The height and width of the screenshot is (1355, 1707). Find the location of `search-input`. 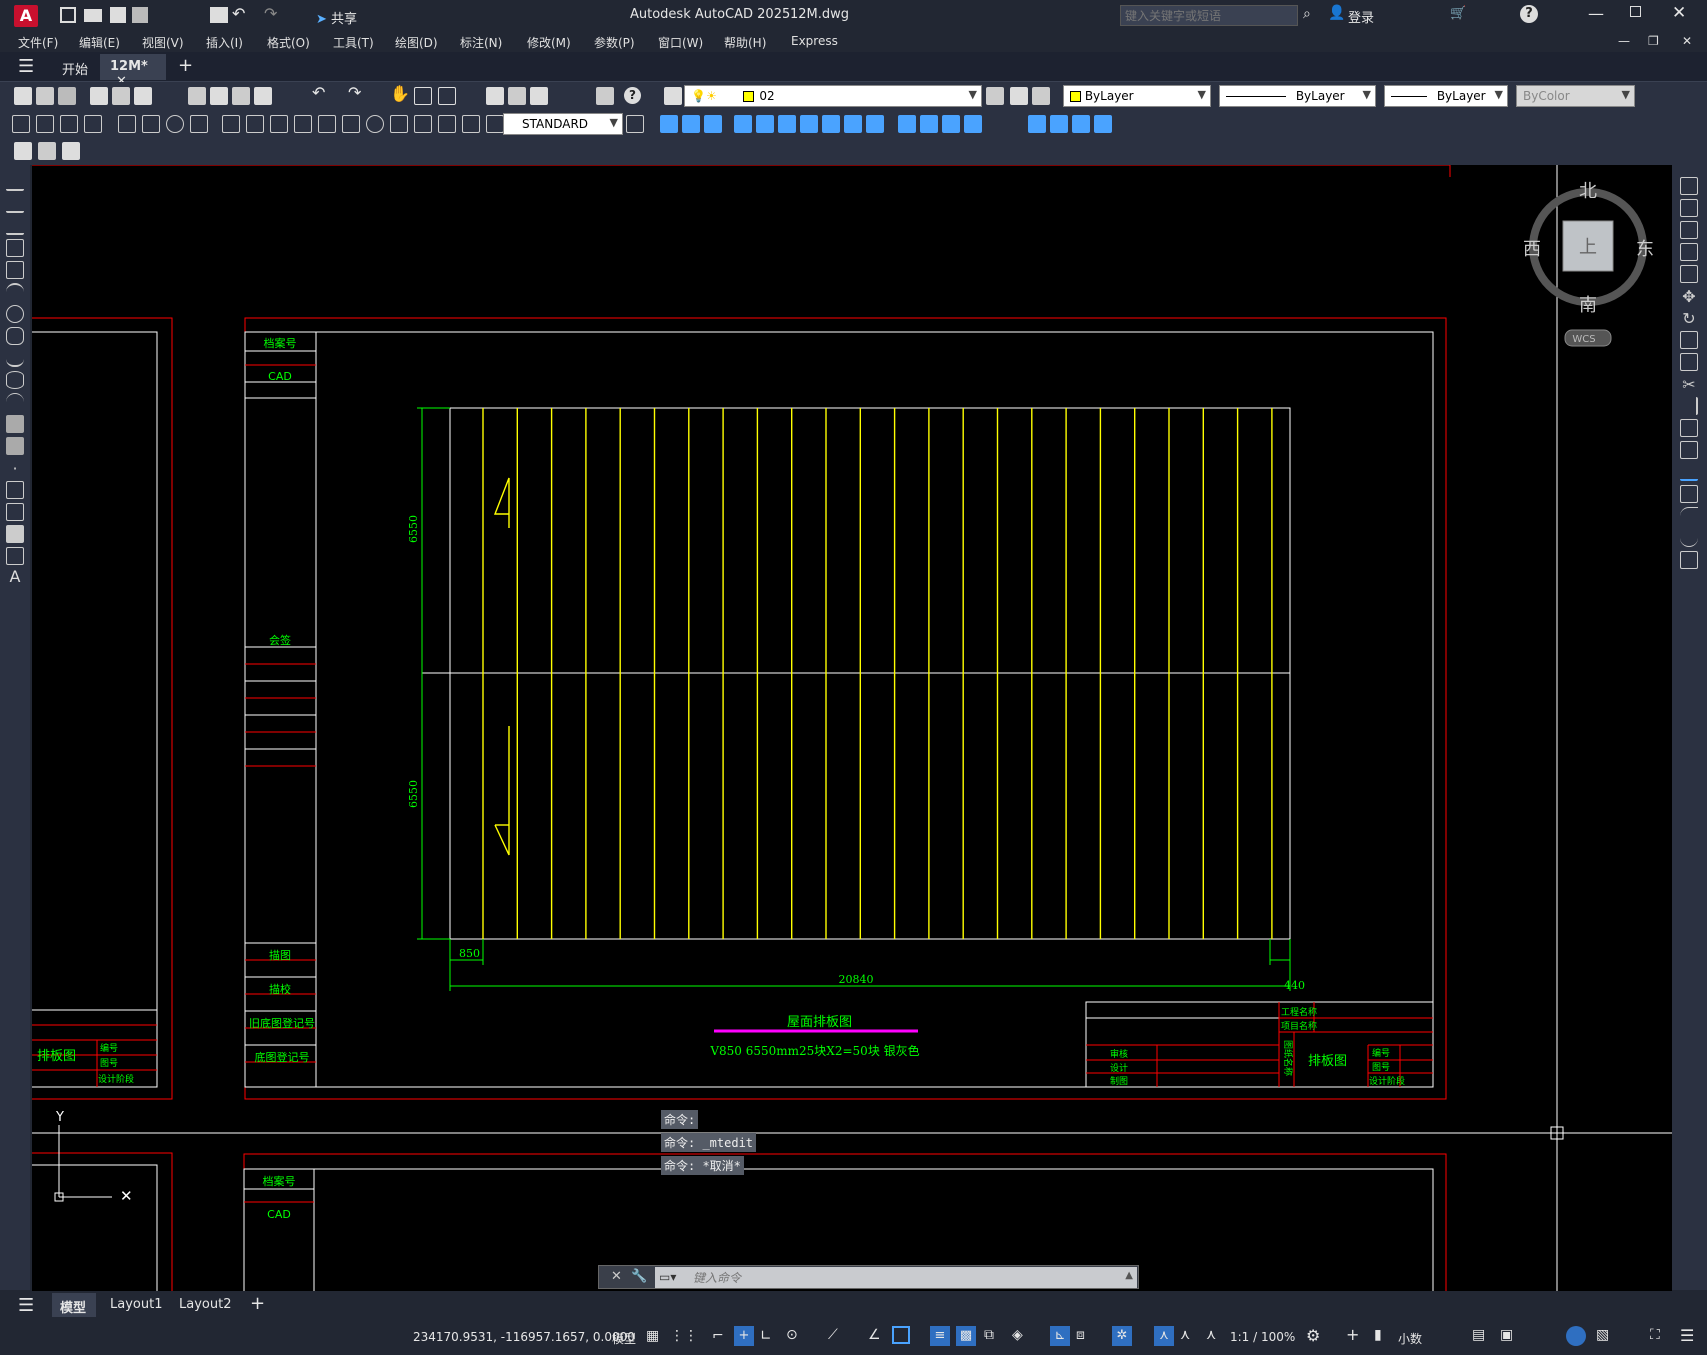

search-input is located at coordinates (1209, 15).